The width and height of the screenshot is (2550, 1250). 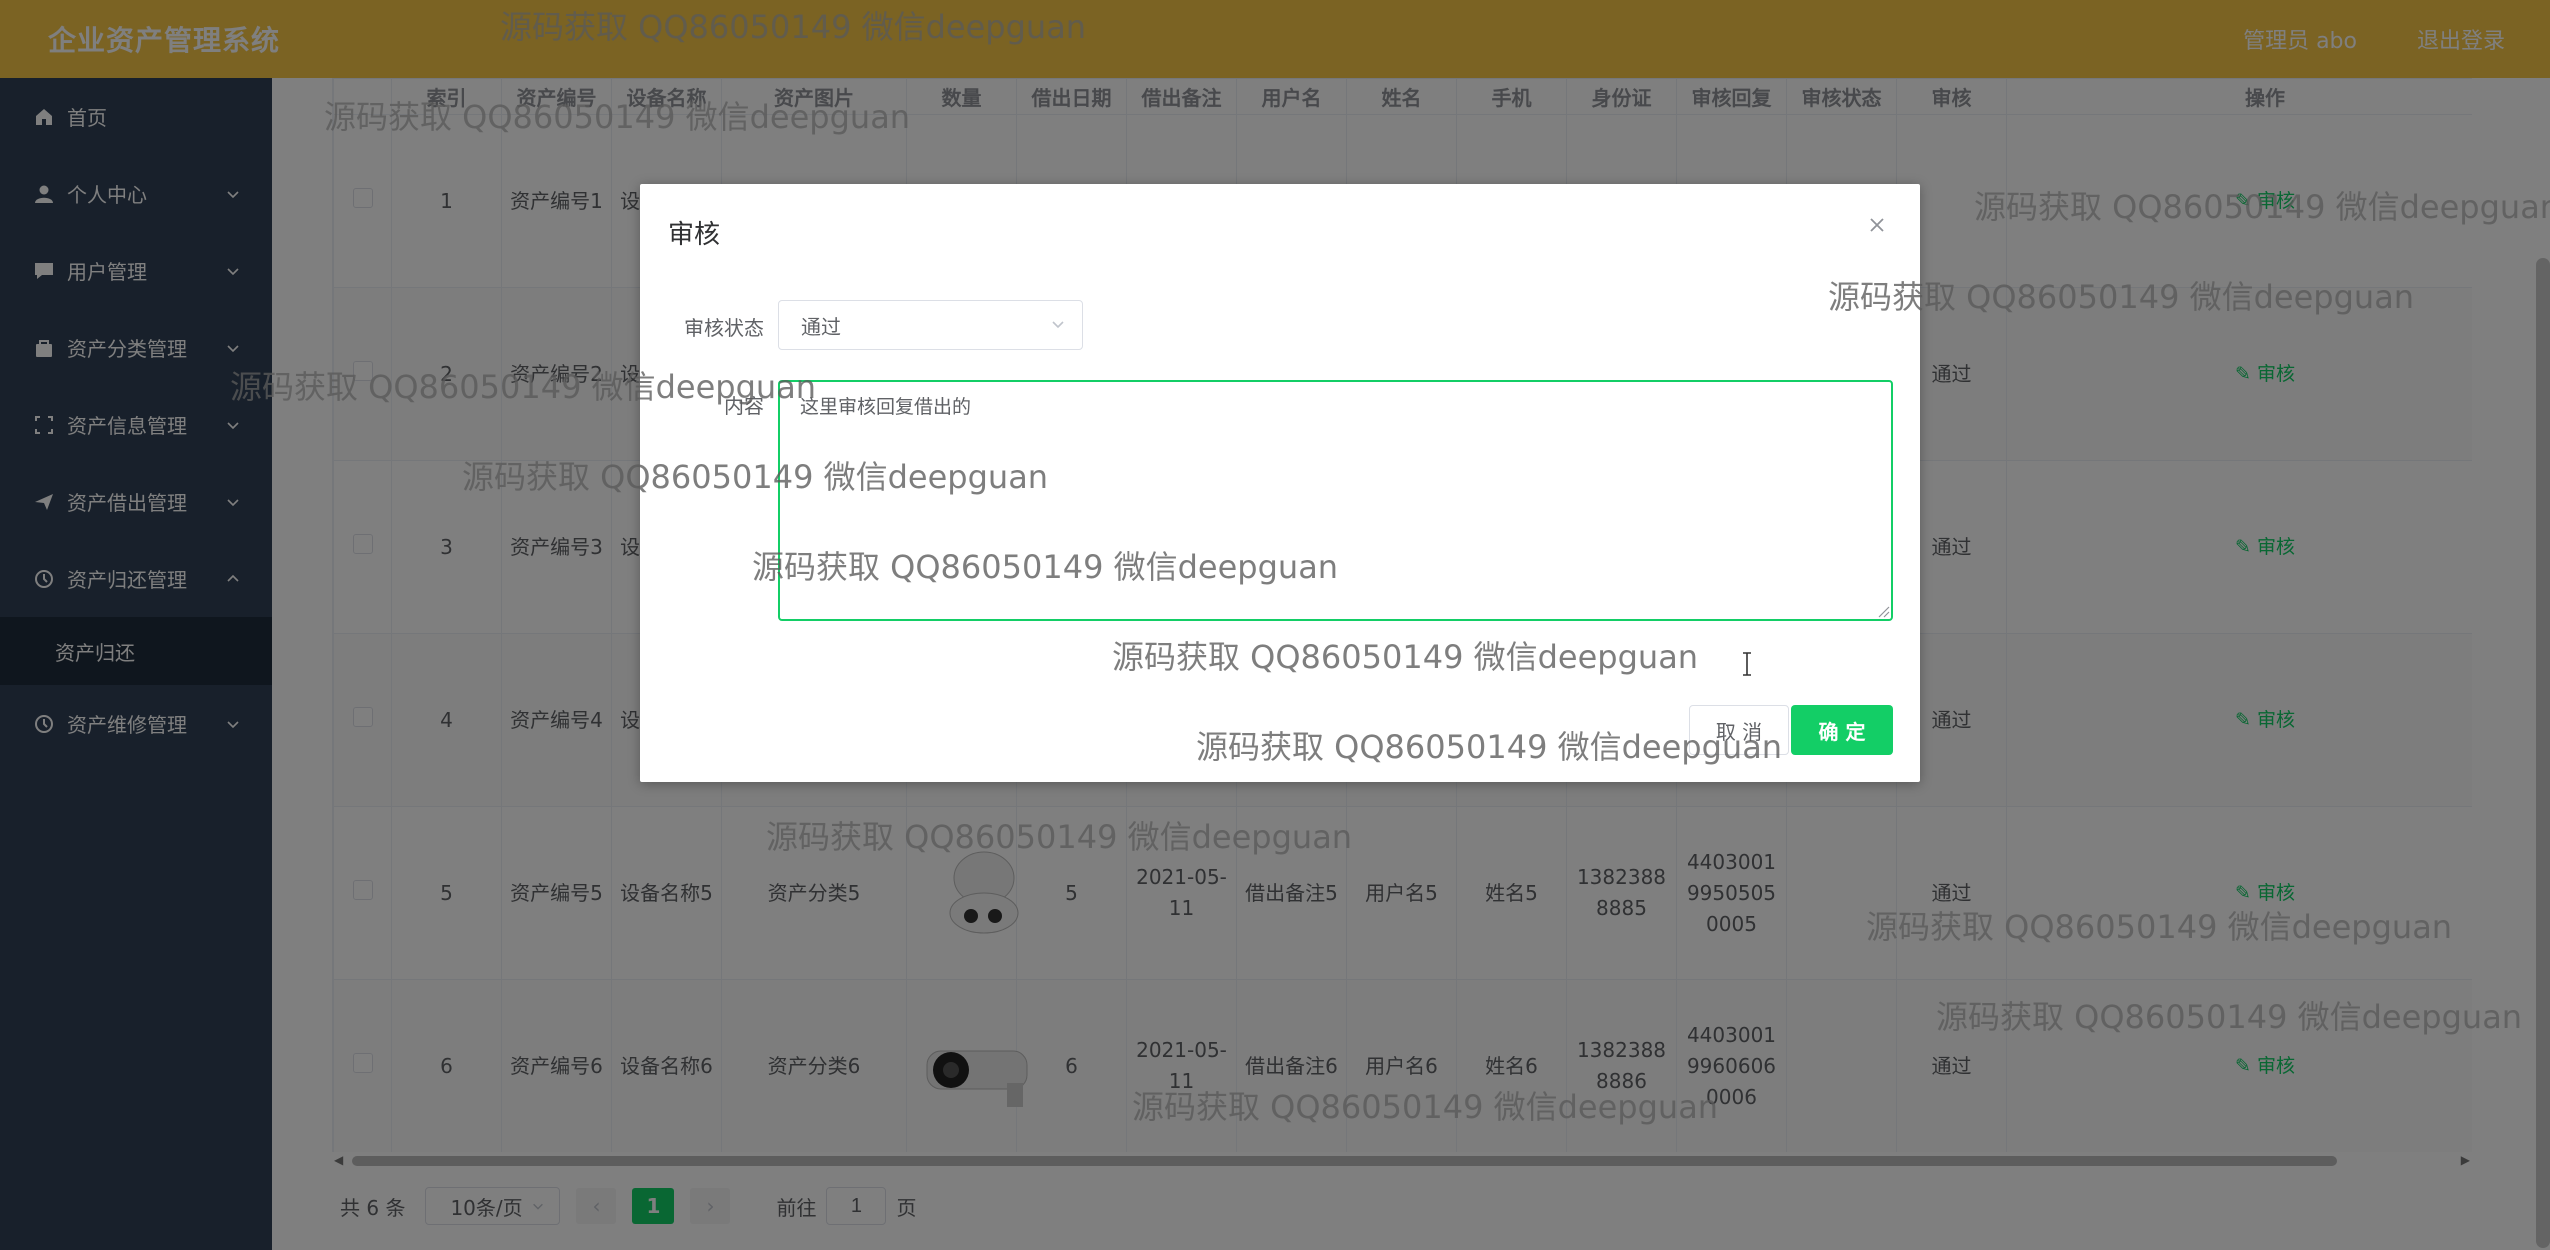 What do you see at coordinates (1739, 730) in the screenshot?
I see `cancel-button: 取 消` at bounding box center [1739, 730].